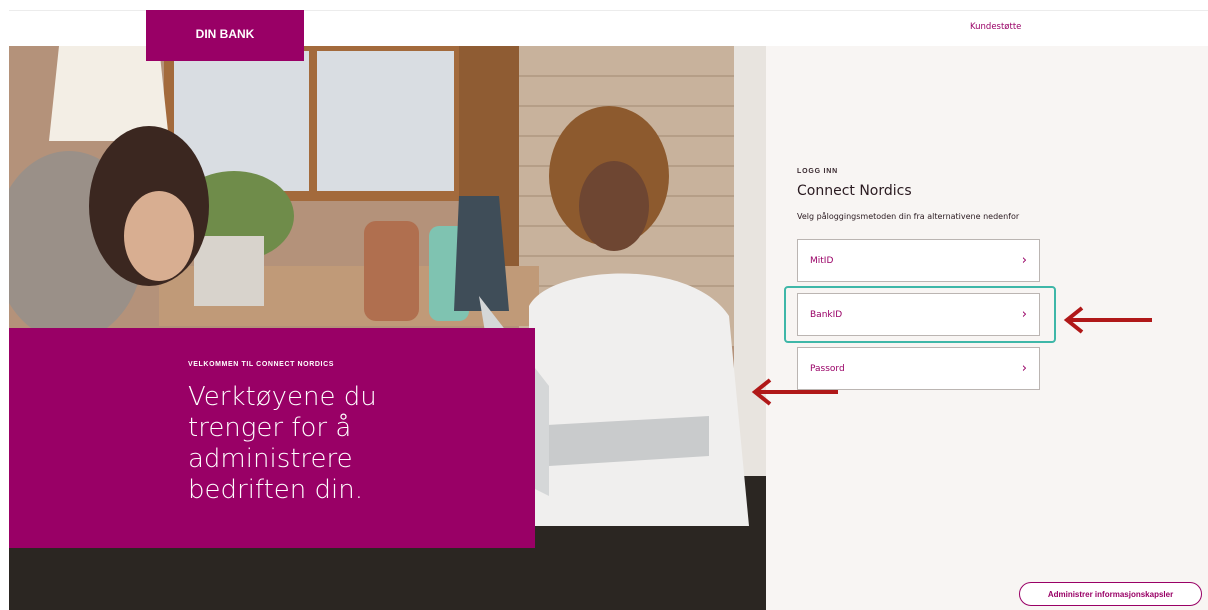 The image size is (1208, 610). What do you see at coordinates (282, 397) in the screenshot?
I see `headline-line: Verktøyene du` at bounding box center [282, 397].